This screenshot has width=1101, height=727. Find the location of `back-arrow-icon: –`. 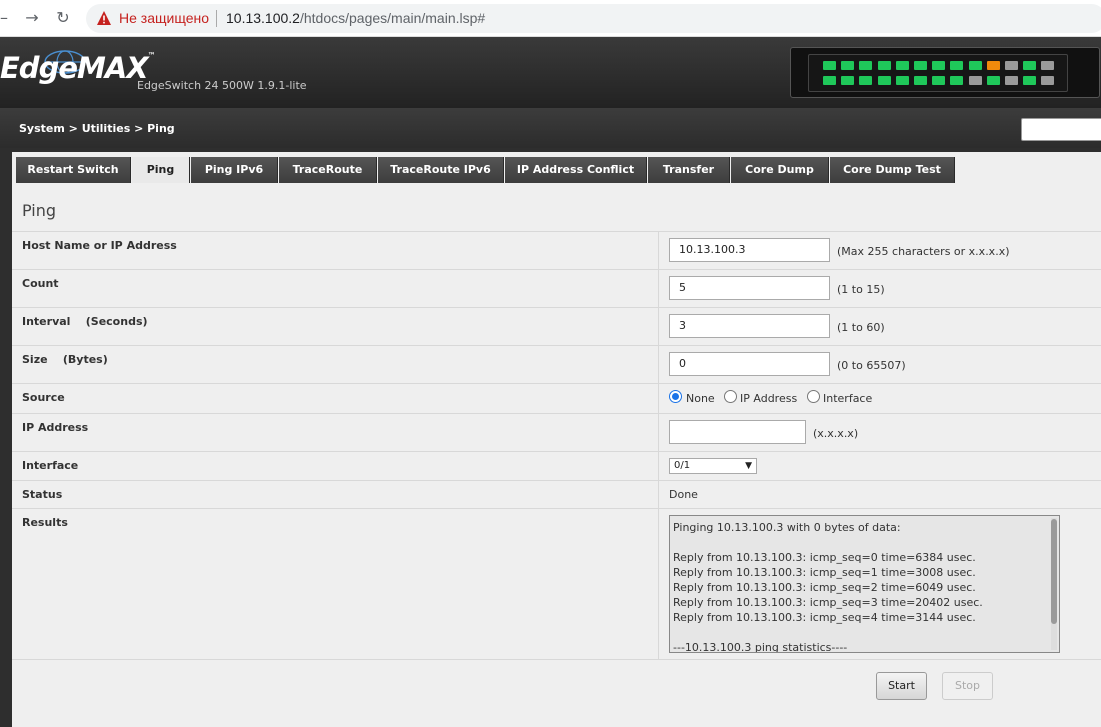

back-arrow-icon: – is located at coordinates (7, 18).